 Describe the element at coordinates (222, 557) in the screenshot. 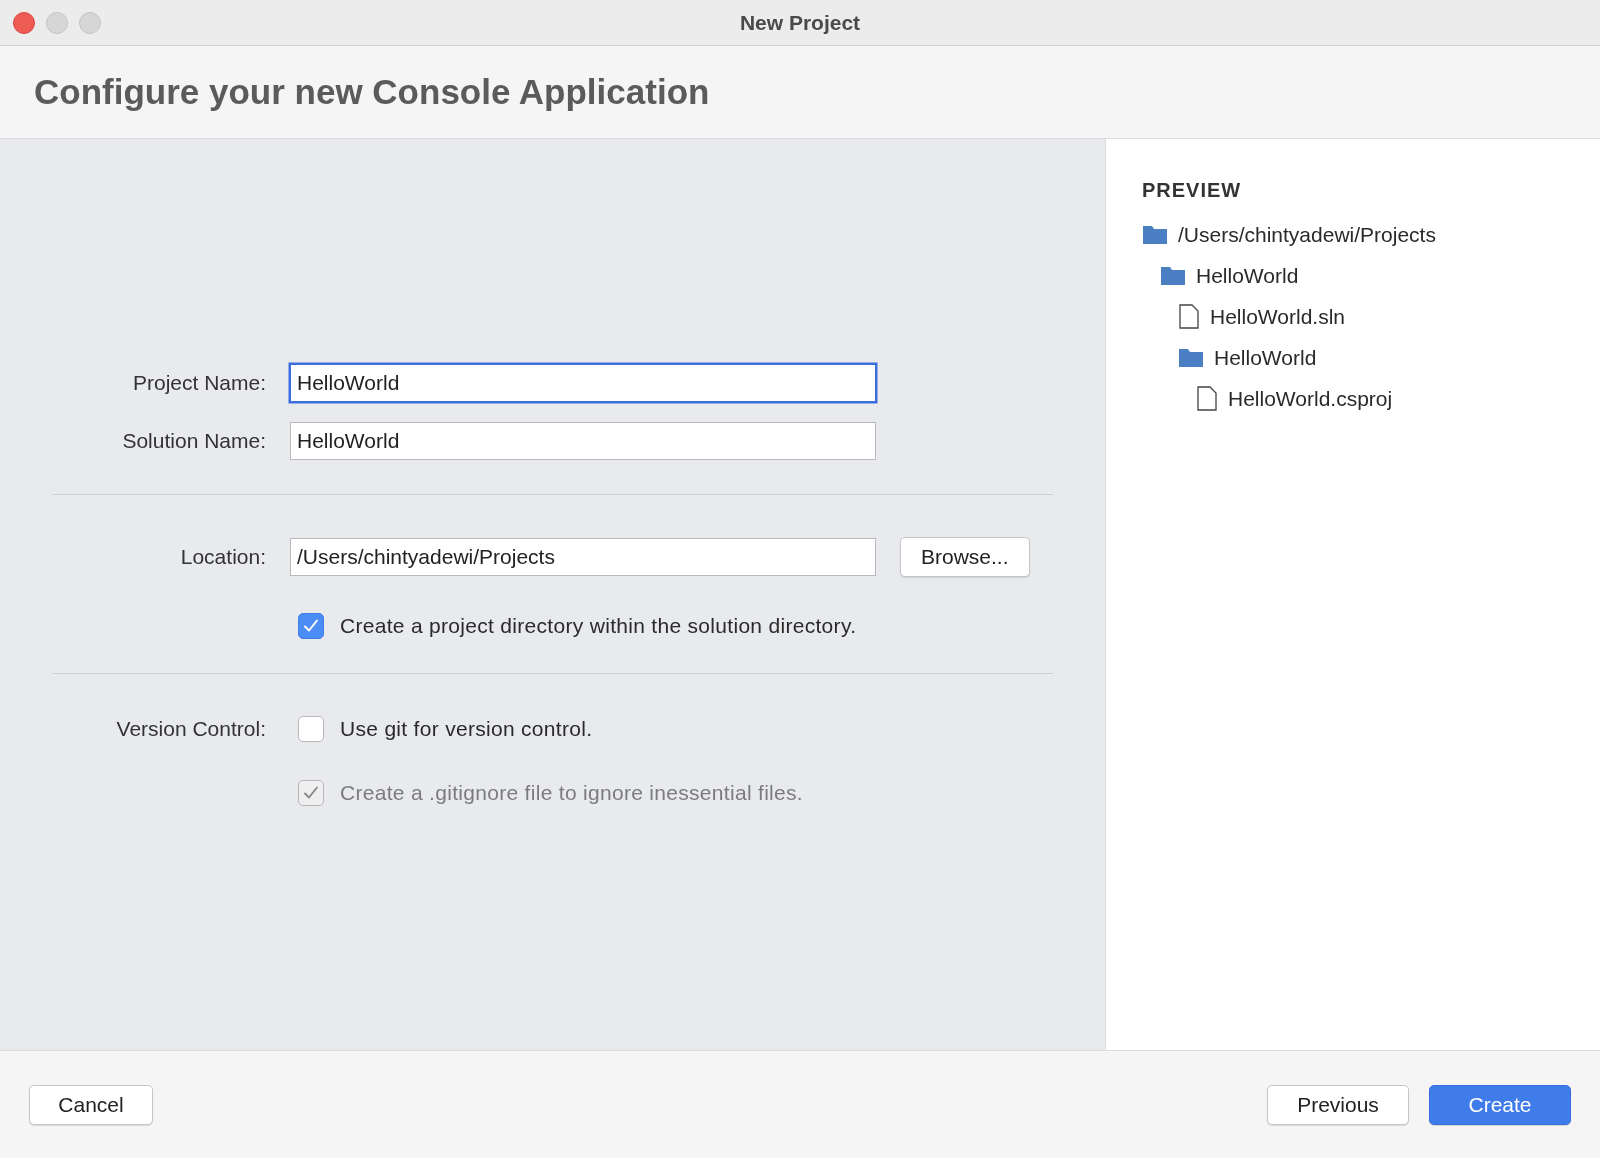

I see `field-label: Location:` at that location.